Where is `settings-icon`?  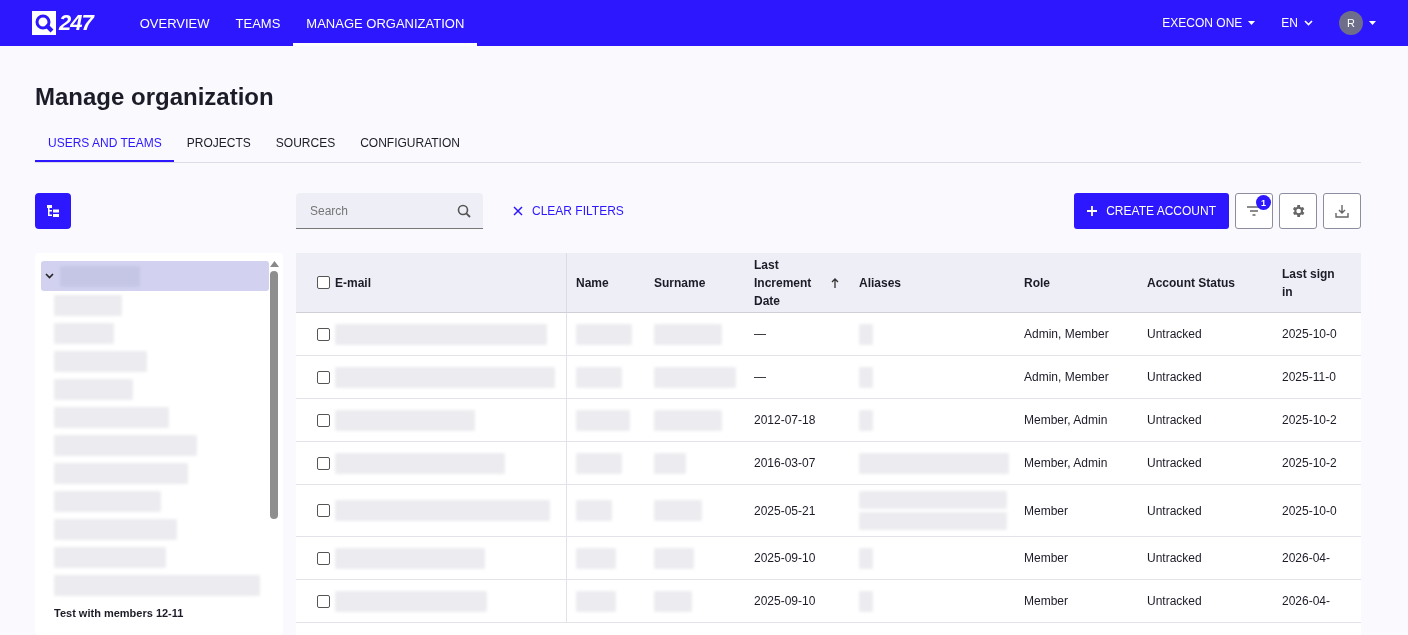 settings-icon is located at coordinates (1298, 211).